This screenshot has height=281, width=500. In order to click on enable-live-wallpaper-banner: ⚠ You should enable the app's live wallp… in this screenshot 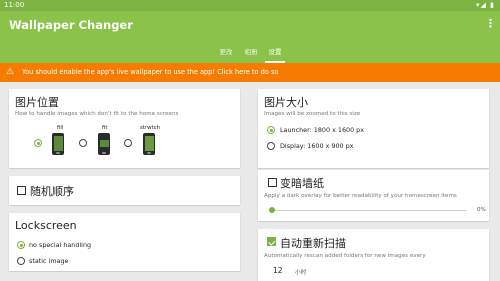, I will do `click(250, 72)`.